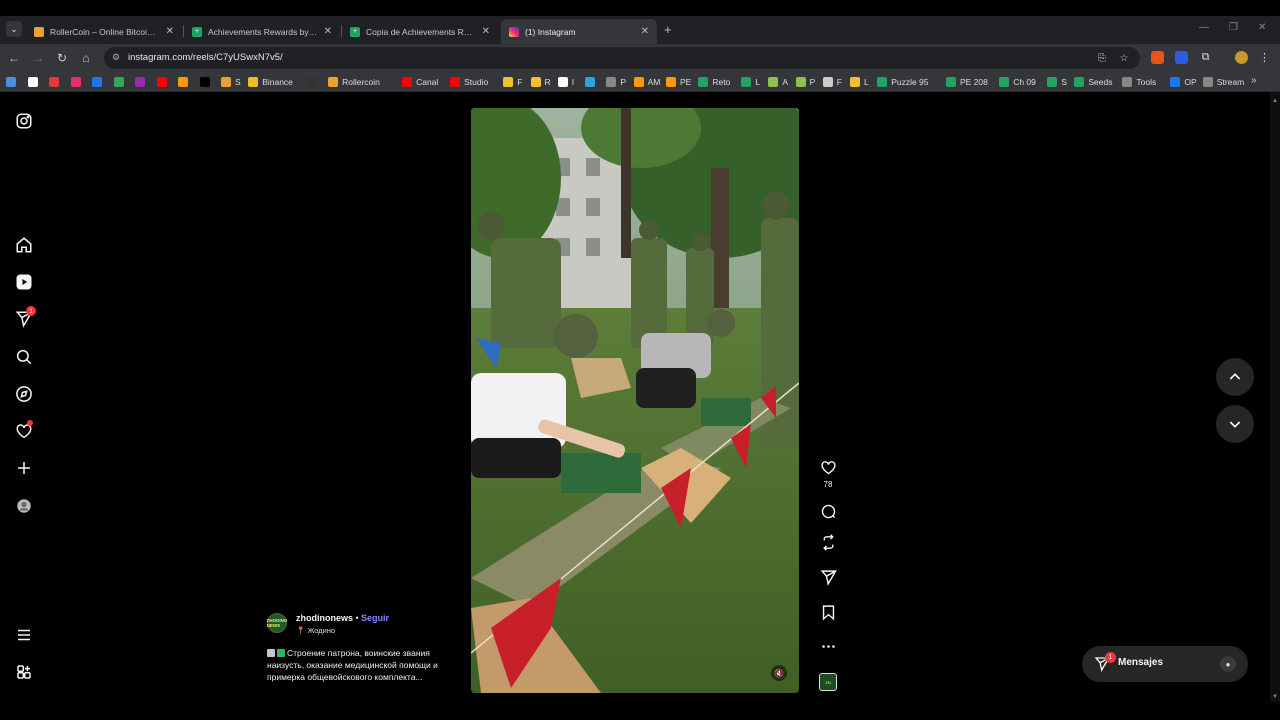 The height and width of the screenshot is (720, 1280). What do you see at coordinates (1254, 80) in the screenshot?
I see `bookmarks-overflow-icon: »` at bounding box center [1254, 80].